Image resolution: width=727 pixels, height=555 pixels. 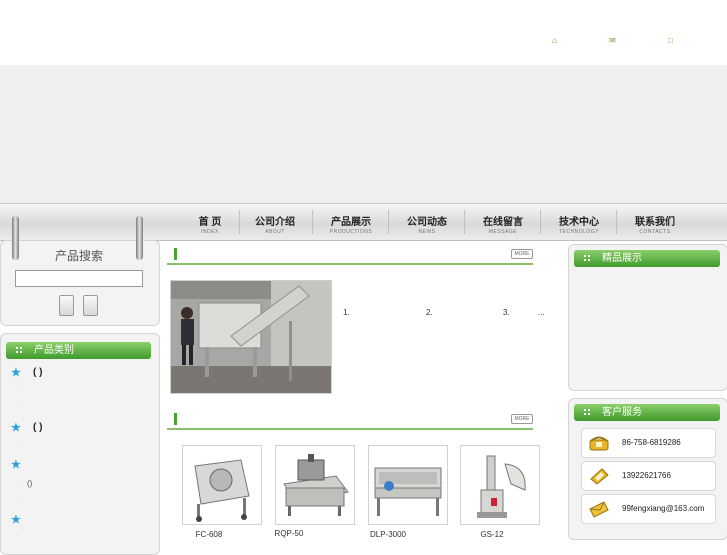 What do you see at coordinates (54, 350) in the screenshot?
I see `category-title: 产品类别` at bounding box center [54, 350].